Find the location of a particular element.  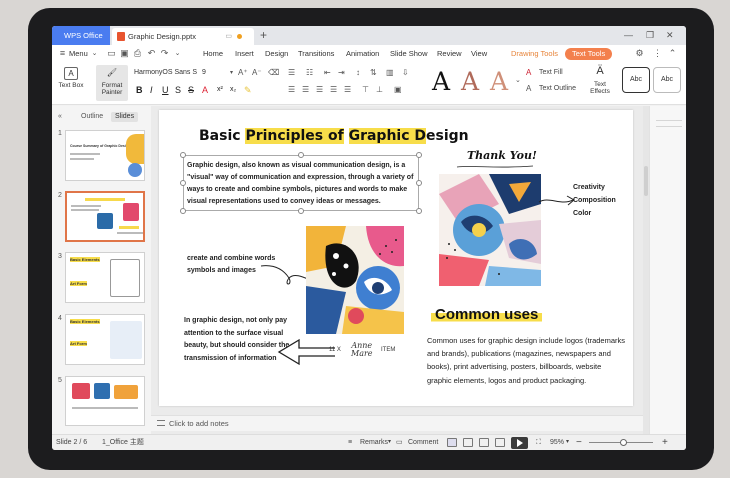

remarks-button: Remarks is located at coordinates (374, 442).